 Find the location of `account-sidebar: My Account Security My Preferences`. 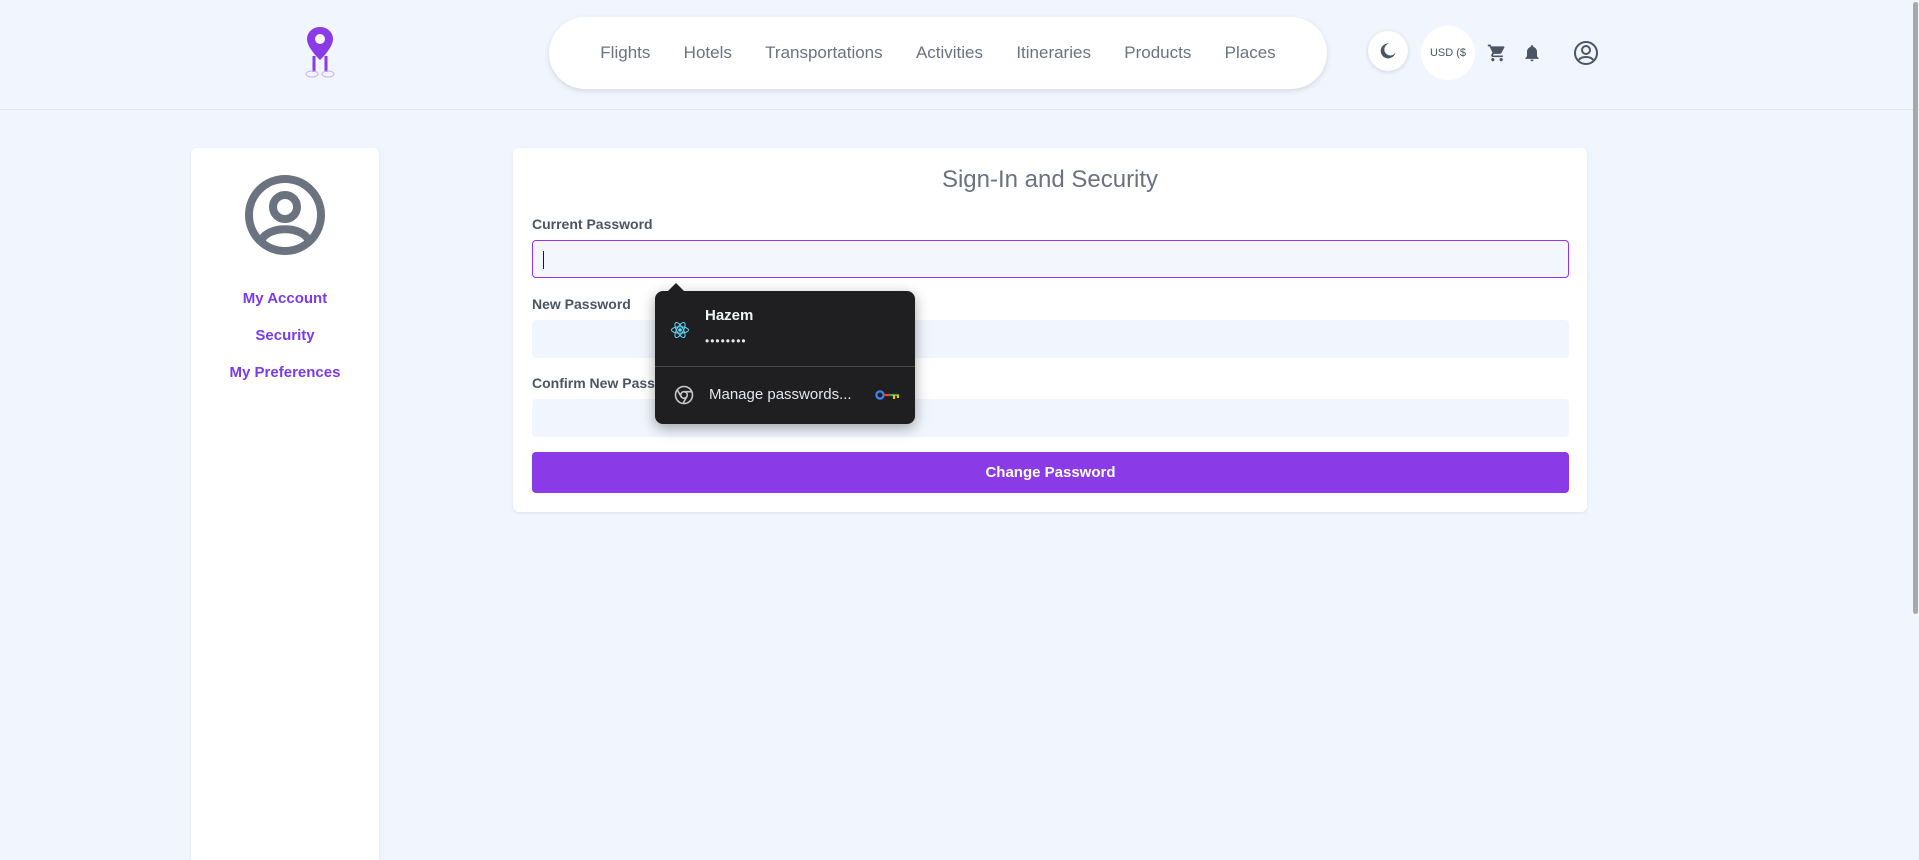

account-sidebar: My Account Security My Preferences is located at coordinates (285, 504).